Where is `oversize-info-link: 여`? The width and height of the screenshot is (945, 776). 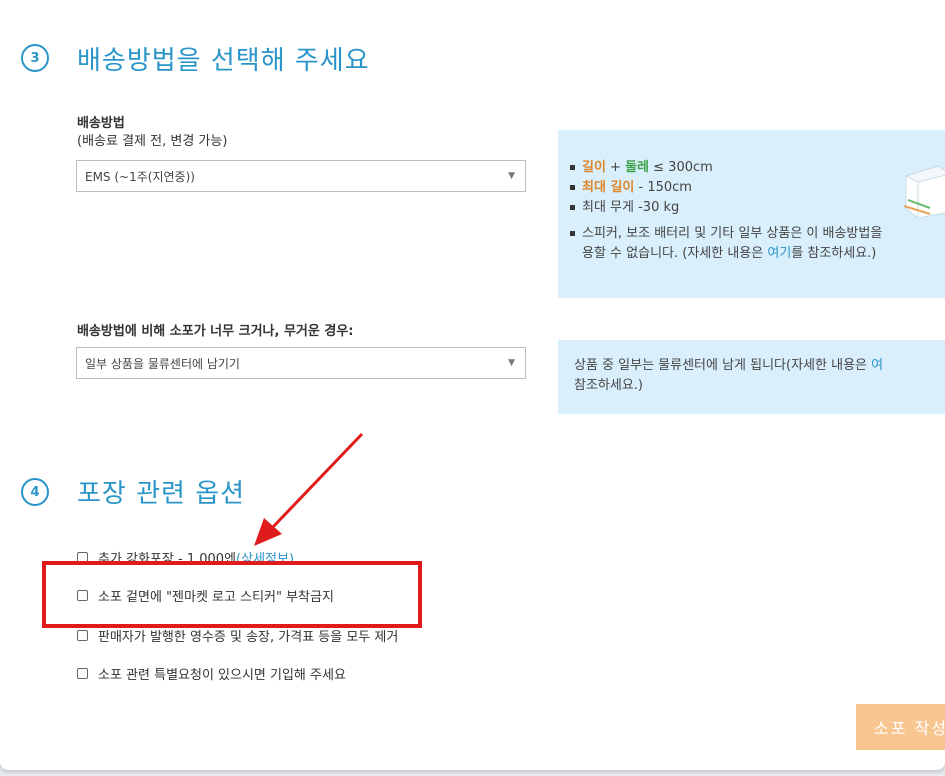
oversize-info-link: 여 is located at coordinates (877, 365).